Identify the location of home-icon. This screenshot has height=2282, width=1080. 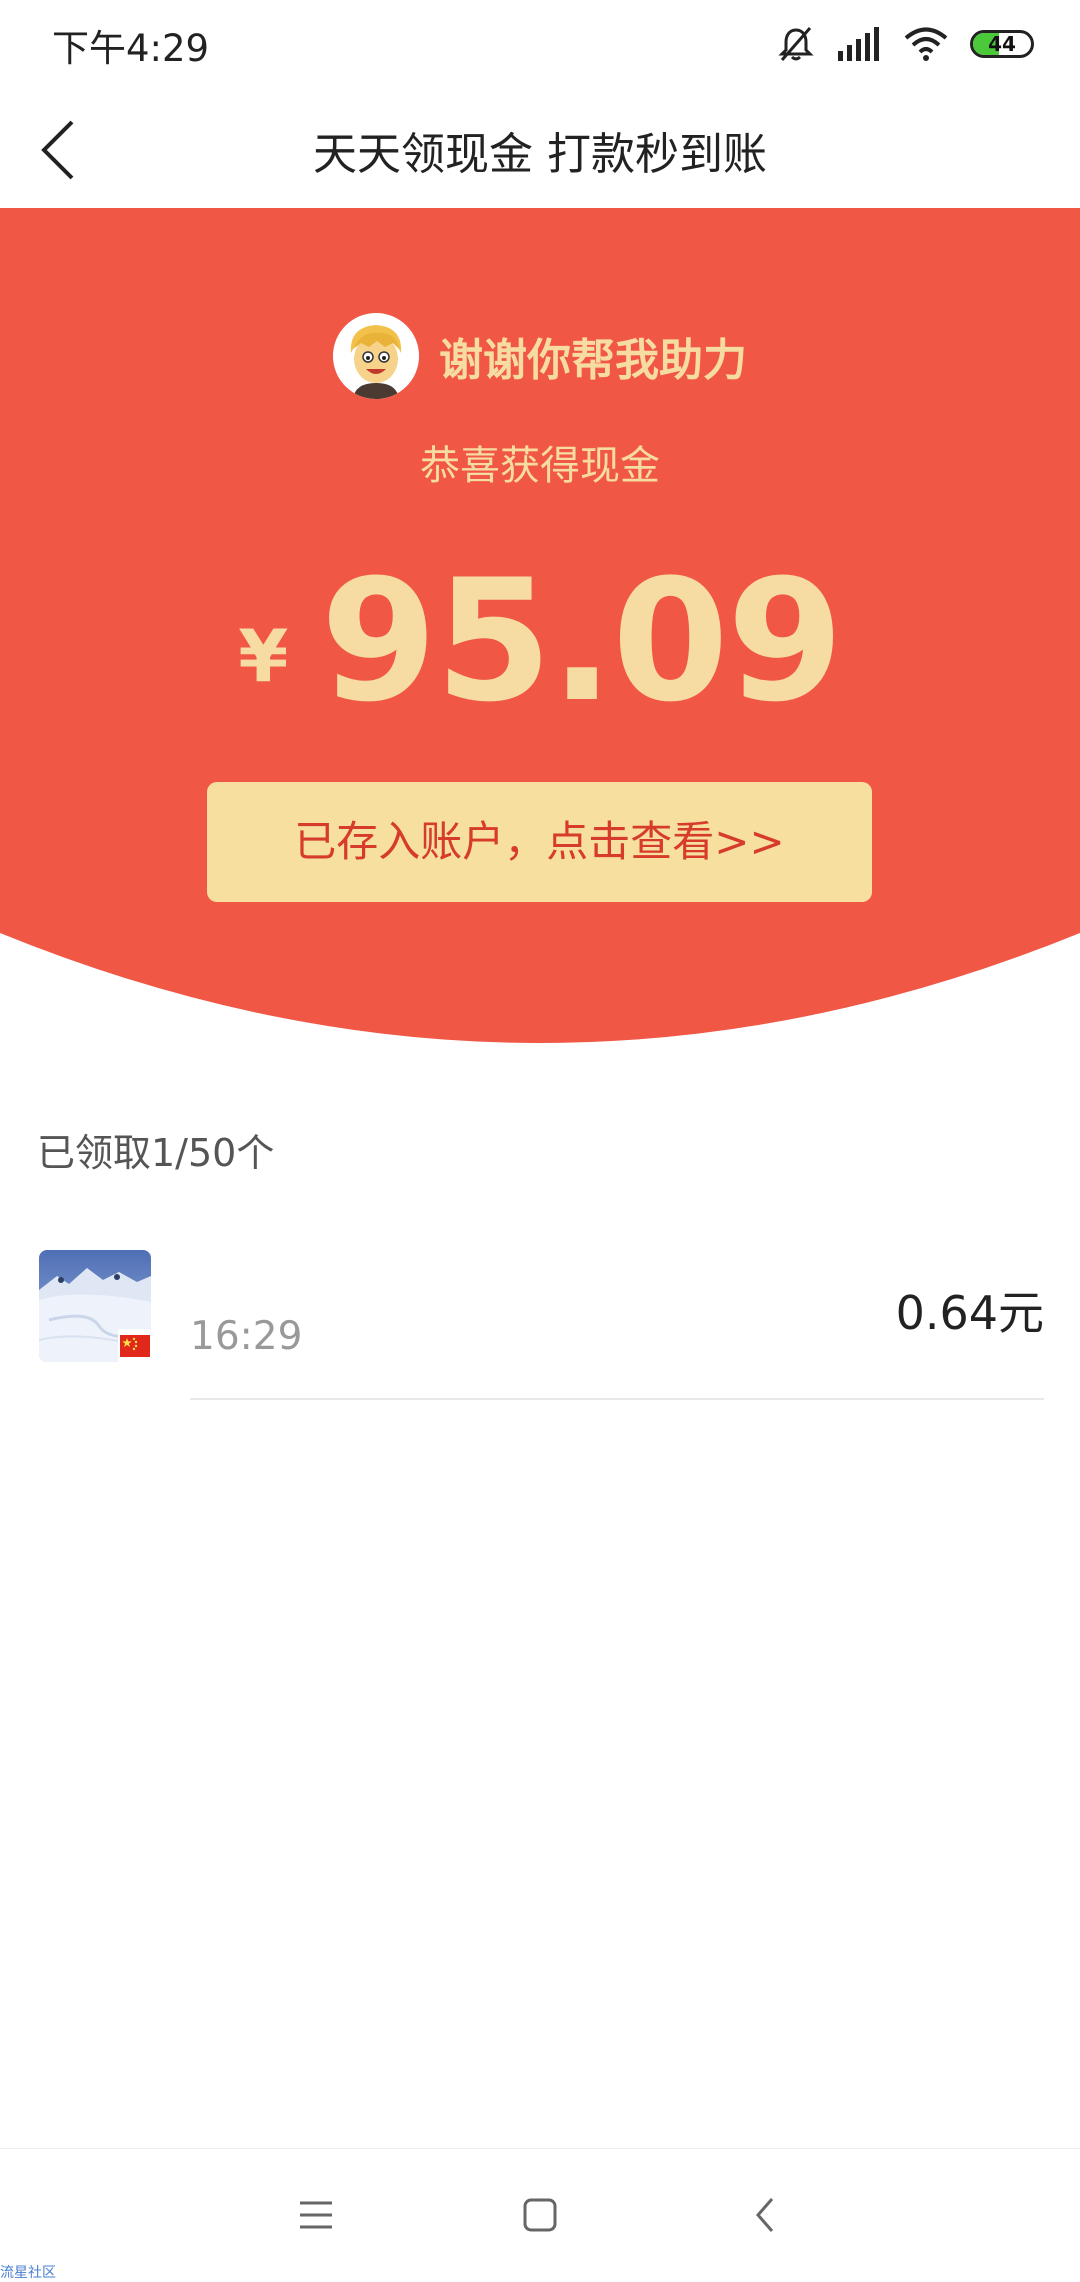
(540, 2215).